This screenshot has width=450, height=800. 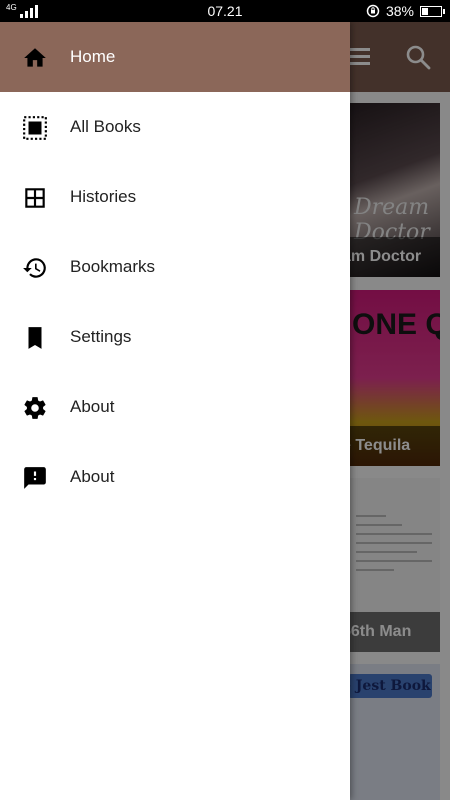 What do you see at coordinates (432, 11) in the screenshot?
I see `battery-icon` at bounding box center [432, 11].